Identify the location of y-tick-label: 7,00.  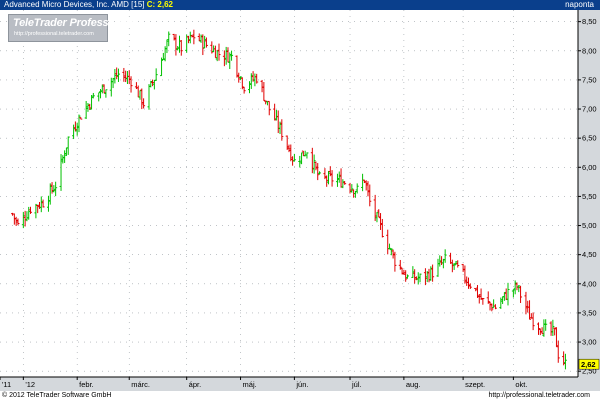
(589, 109).